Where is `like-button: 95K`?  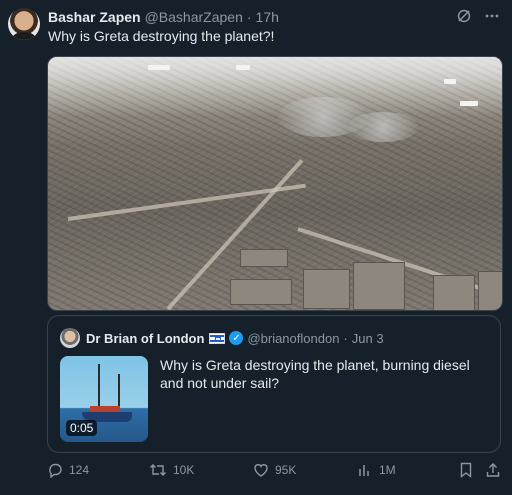 like-button: 95K is located at coordinates (274, 470).